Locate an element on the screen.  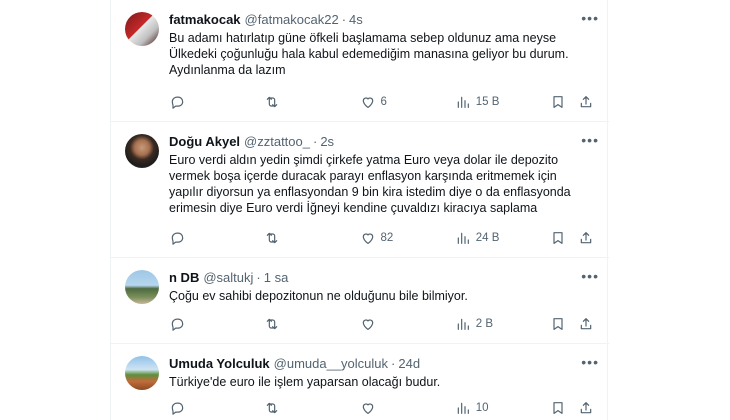
tweet-header: Umuda Yolculuk @umuda__yolculuk · 24d is located at coordinates (295, 363).